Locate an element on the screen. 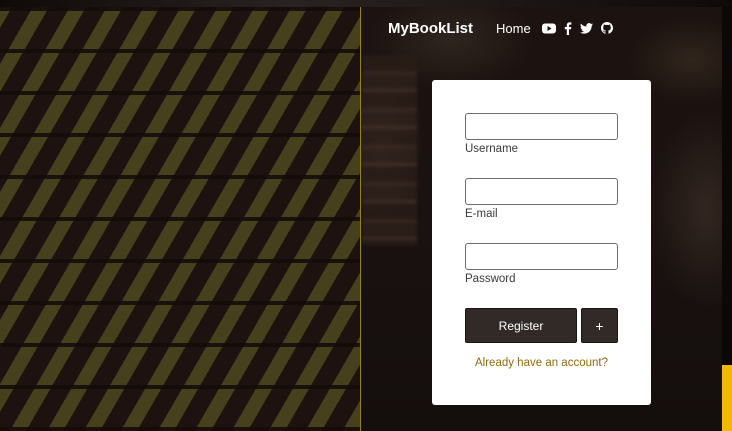 This screenshot has width=732, height=431. background-books is located at coordinates (389, 150).